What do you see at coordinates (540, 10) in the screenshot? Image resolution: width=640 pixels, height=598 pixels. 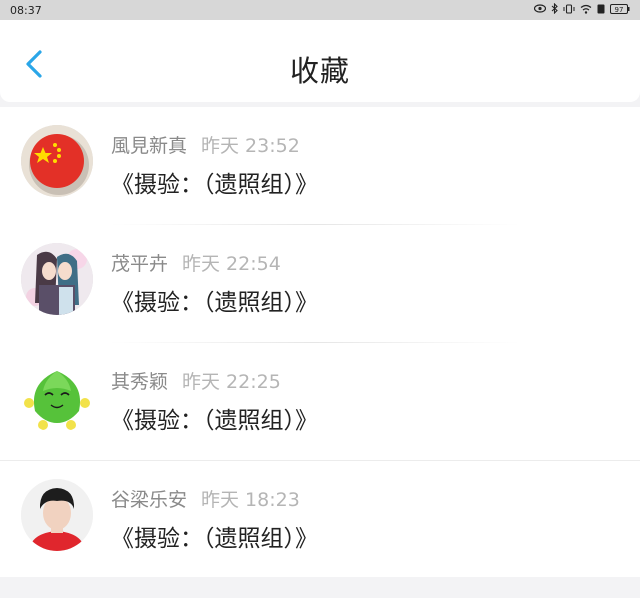 I see `eye-icon` at bounding box center [540, 10].